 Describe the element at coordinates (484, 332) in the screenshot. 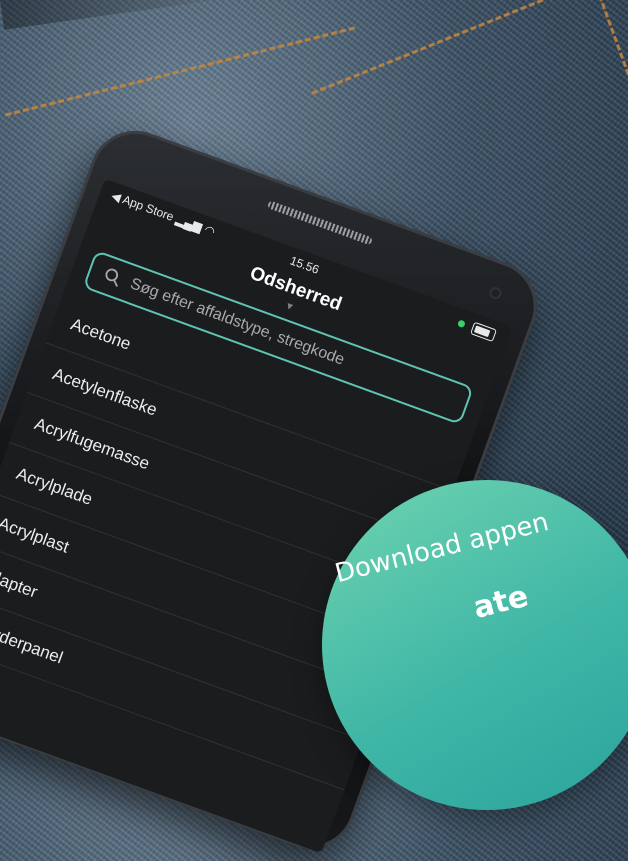

I see `battery-icon` at that location.